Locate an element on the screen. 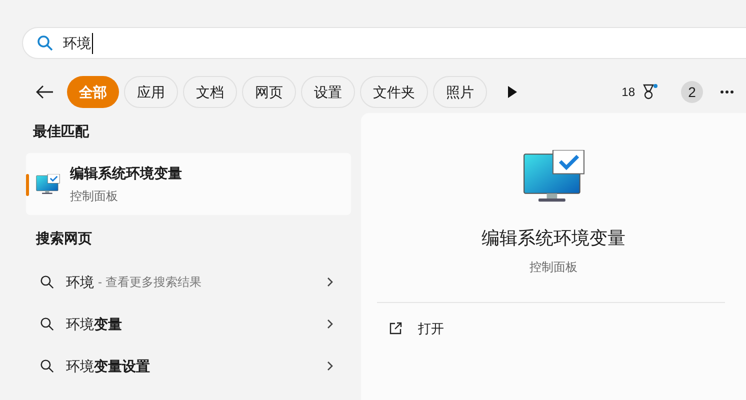 This screenshot has height=400, width=746. section-heading: 最佳匹配 is located at coordinates (61, 131).